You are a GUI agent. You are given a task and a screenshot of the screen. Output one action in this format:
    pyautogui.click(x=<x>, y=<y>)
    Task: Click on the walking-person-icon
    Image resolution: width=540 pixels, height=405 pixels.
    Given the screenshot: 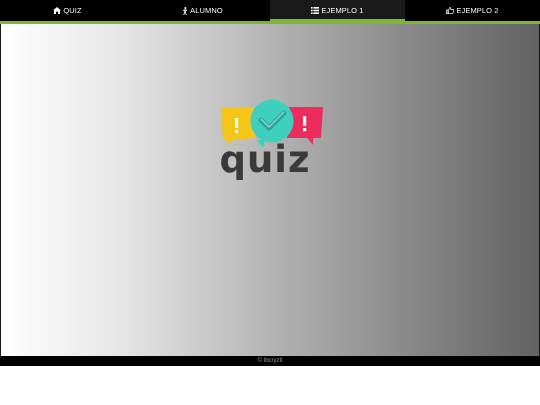 What is the action you would take?
    pyautogui.click(x=185, y=10)
    